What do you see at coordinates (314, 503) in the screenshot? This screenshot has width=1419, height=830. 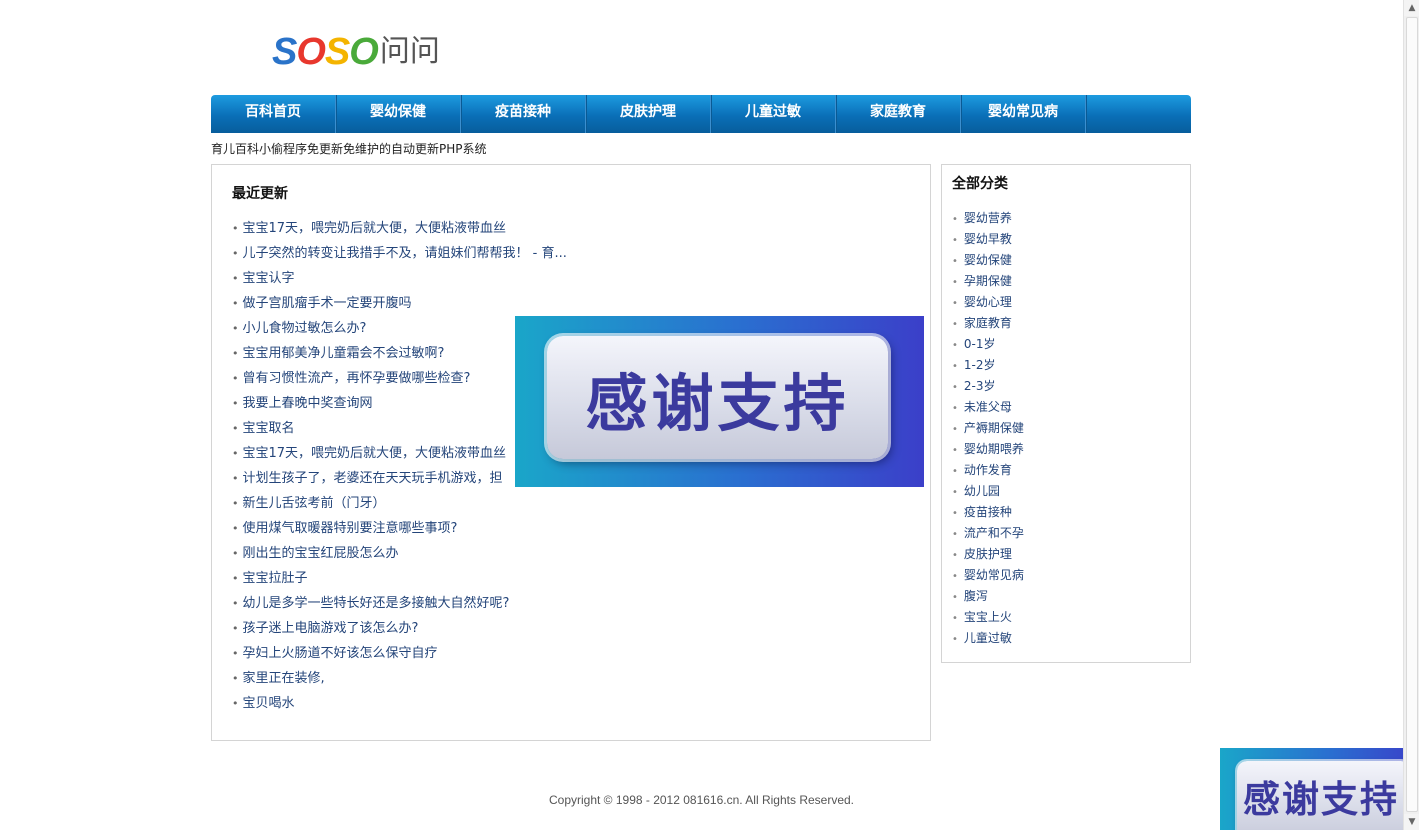 I see `article-link: 新生儿舌弦考前（门牙）` at bounding box center [314, 503].